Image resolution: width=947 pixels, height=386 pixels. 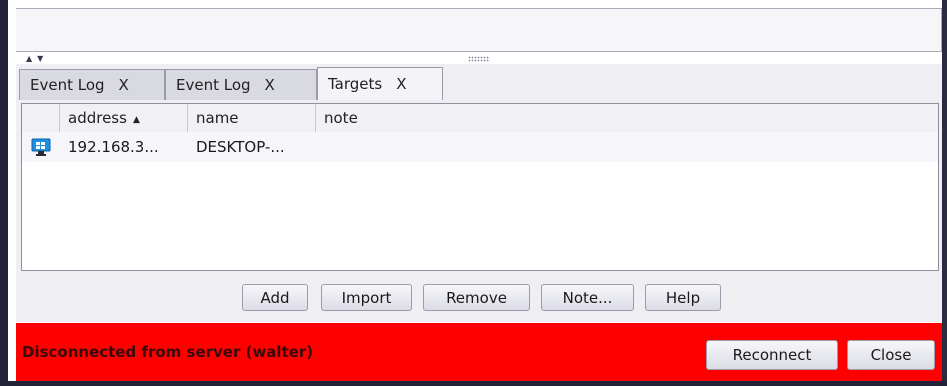 What do you see at coordinates (627, 118) in the screenshot?
I see `column-header-note: note` at bounding box center [627, 118].